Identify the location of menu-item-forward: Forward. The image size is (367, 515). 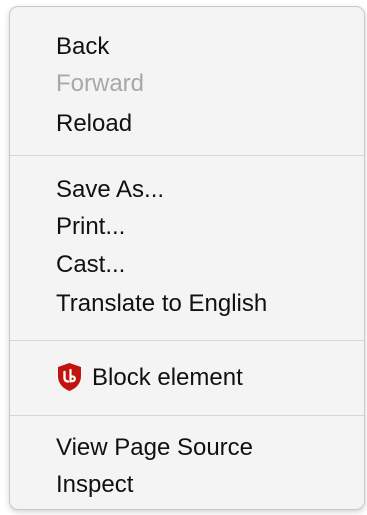
(100, 83).